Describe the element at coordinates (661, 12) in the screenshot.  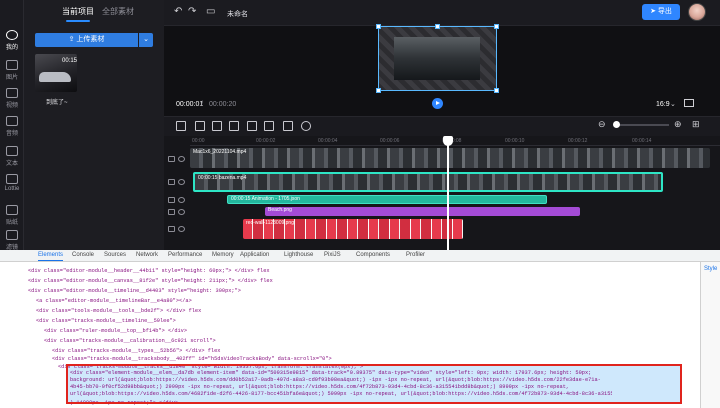
I see `export-button: ➤ 导出` at that location.